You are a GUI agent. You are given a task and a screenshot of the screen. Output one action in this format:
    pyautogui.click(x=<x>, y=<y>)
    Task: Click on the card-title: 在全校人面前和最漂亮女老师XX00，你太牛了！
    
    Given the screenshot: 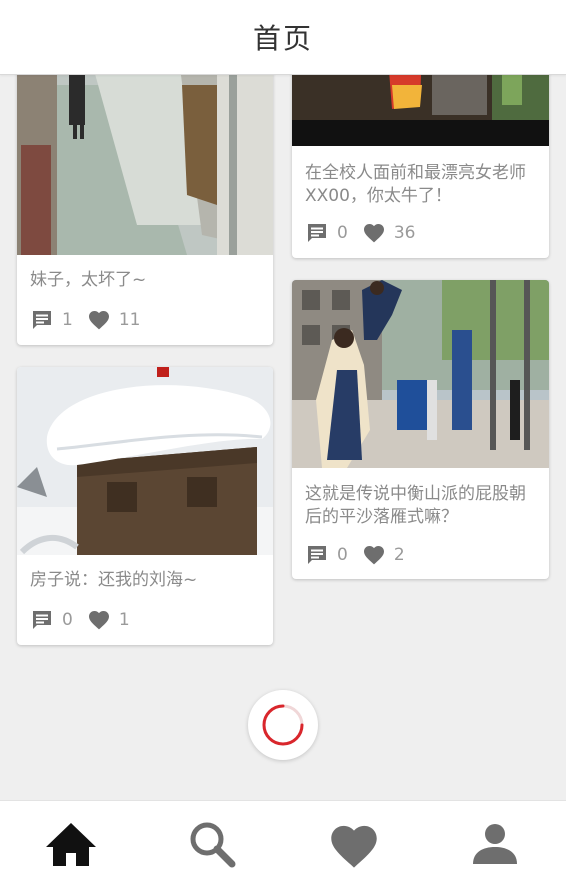 What is the action you would take?
    pyautogui.click(x=422, y=185)
    